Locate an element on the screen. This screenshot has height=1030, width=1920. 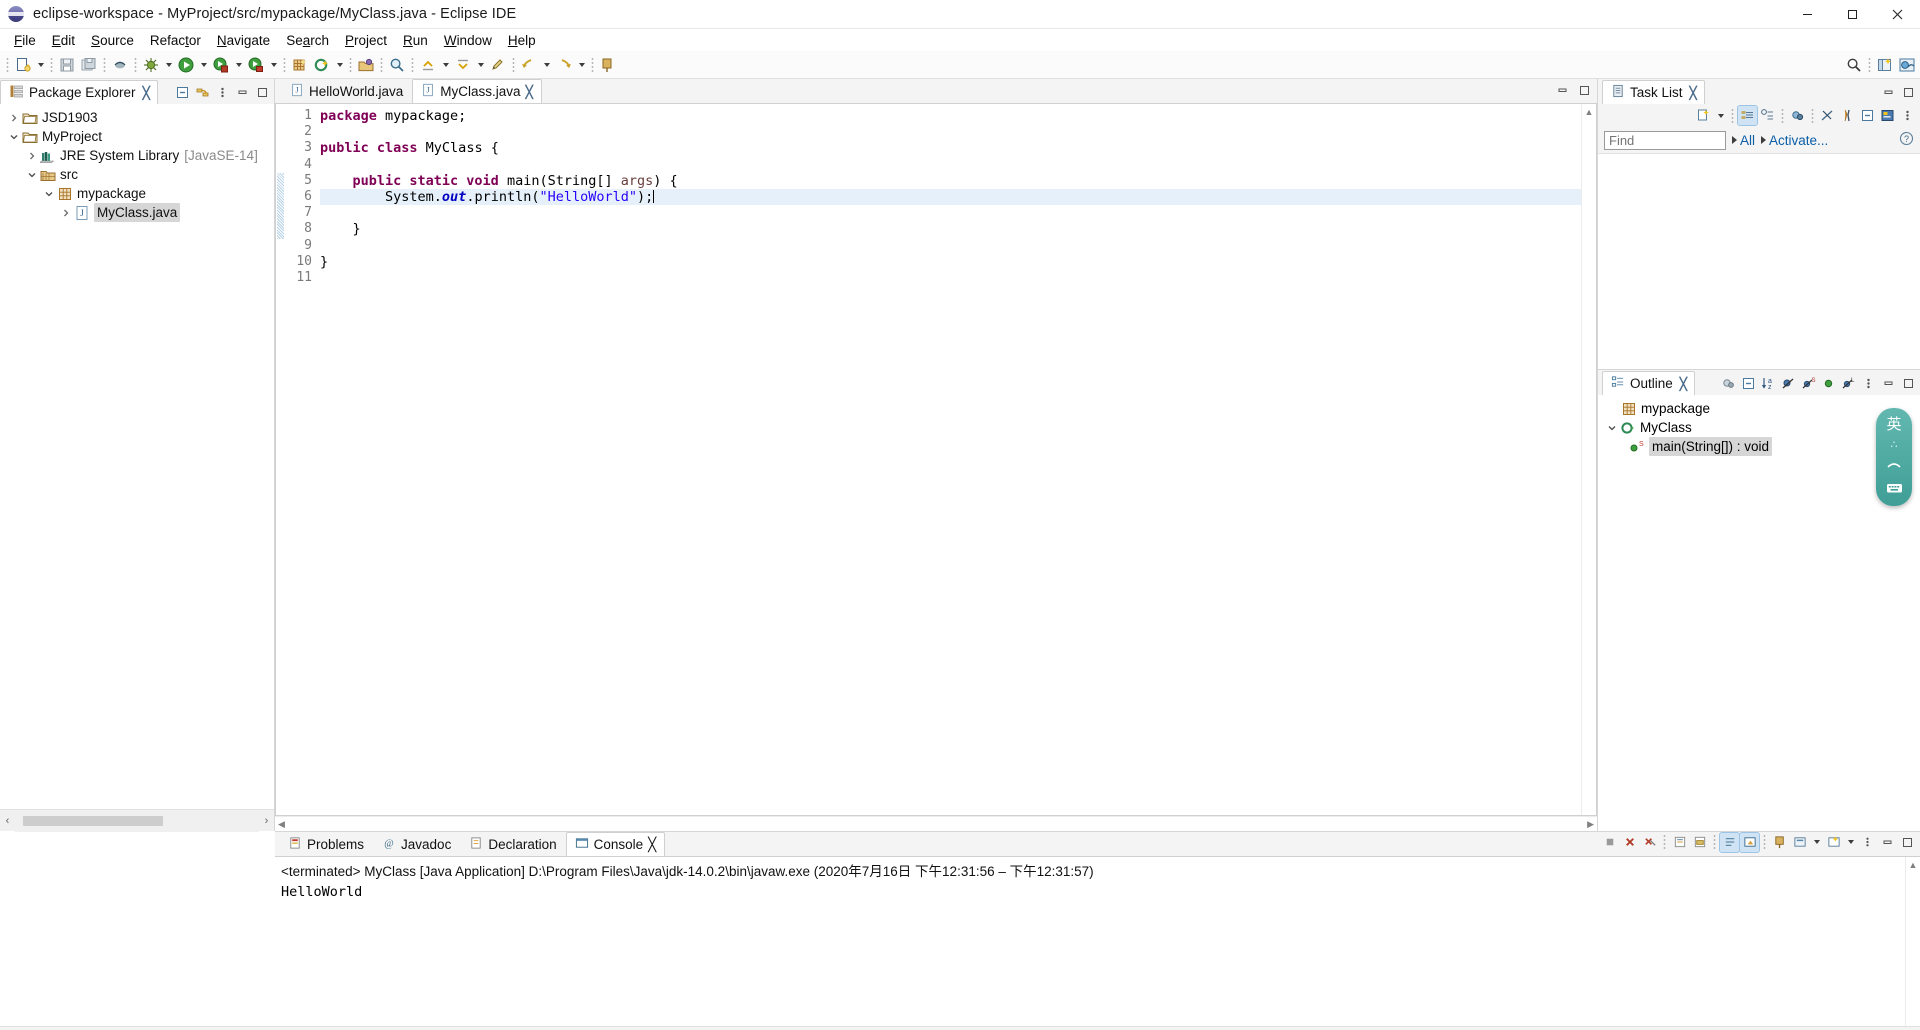
remove-all-terminated-icon is located at coordinates (1649, 842).